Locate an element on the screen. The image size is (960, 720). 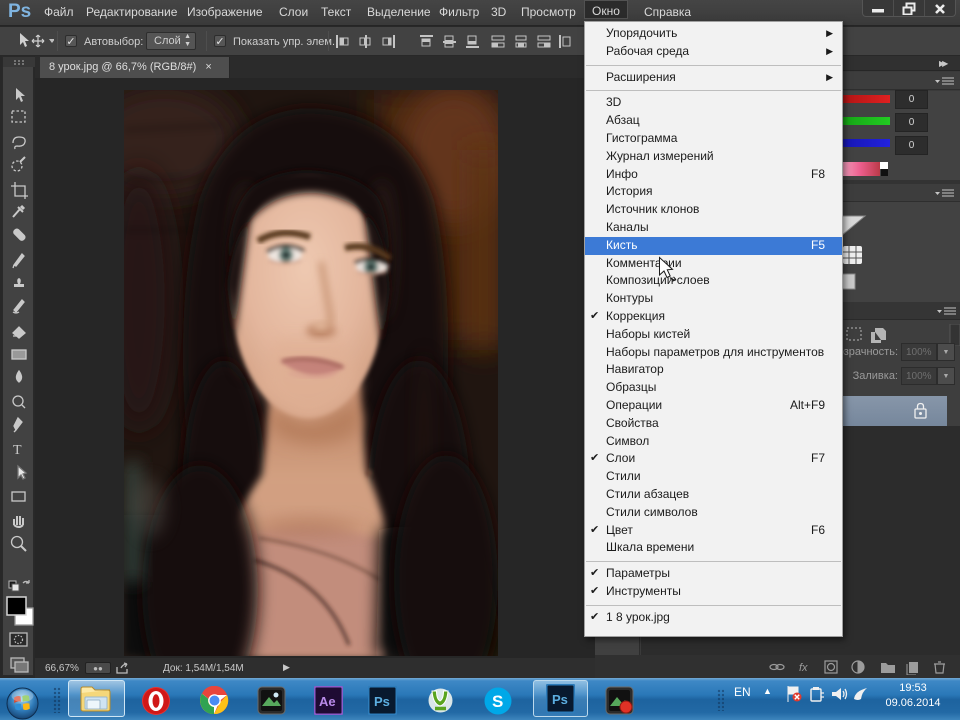
svg-text: fx is located at coordinates (803, 668).